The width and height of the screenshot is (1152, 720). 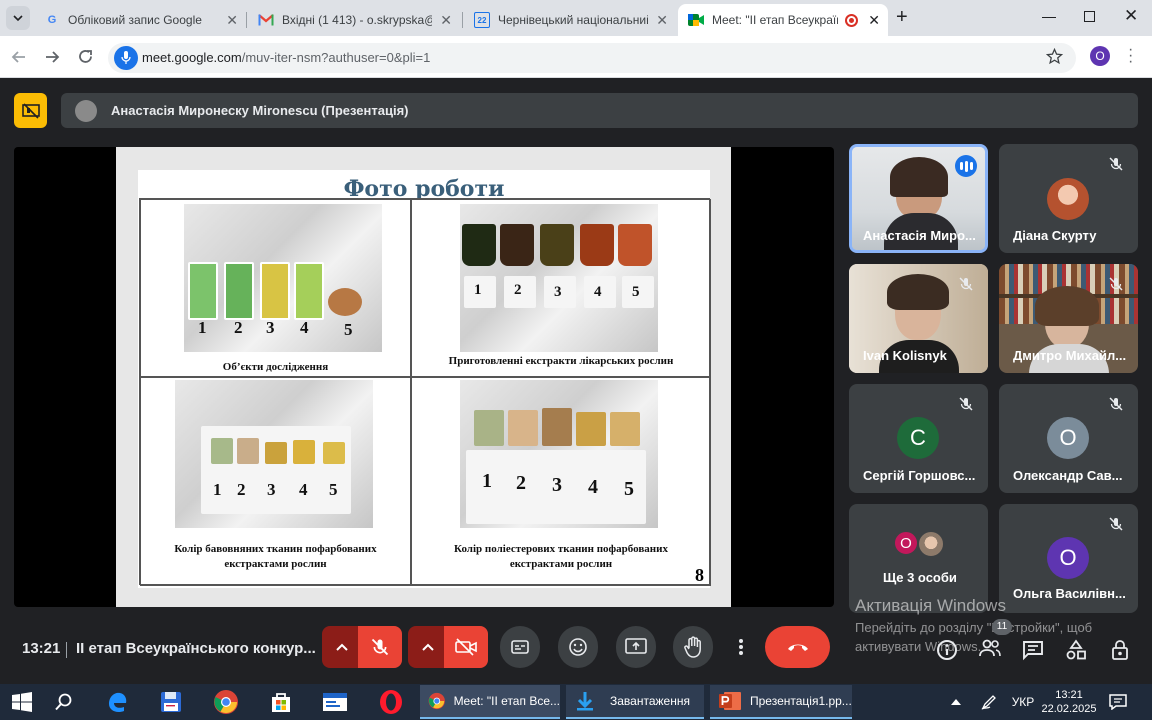 I want to click on tab-title: Meet: "II етап Всеукраїнськ, so click(x=775, y=20).